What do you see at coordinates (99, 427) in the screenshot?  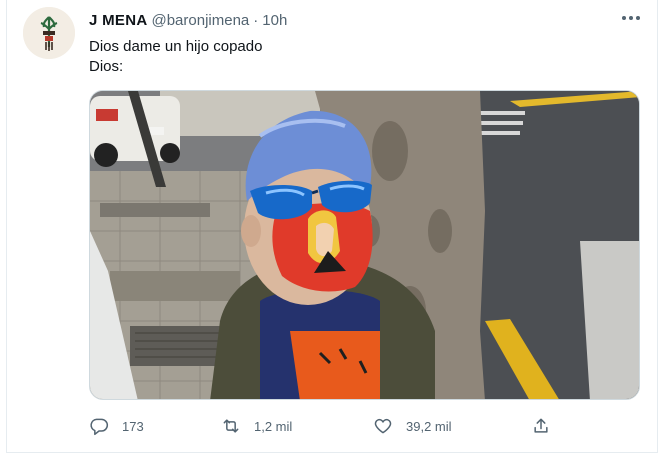 I see `reply-icon` at bounding box center [99, 427].